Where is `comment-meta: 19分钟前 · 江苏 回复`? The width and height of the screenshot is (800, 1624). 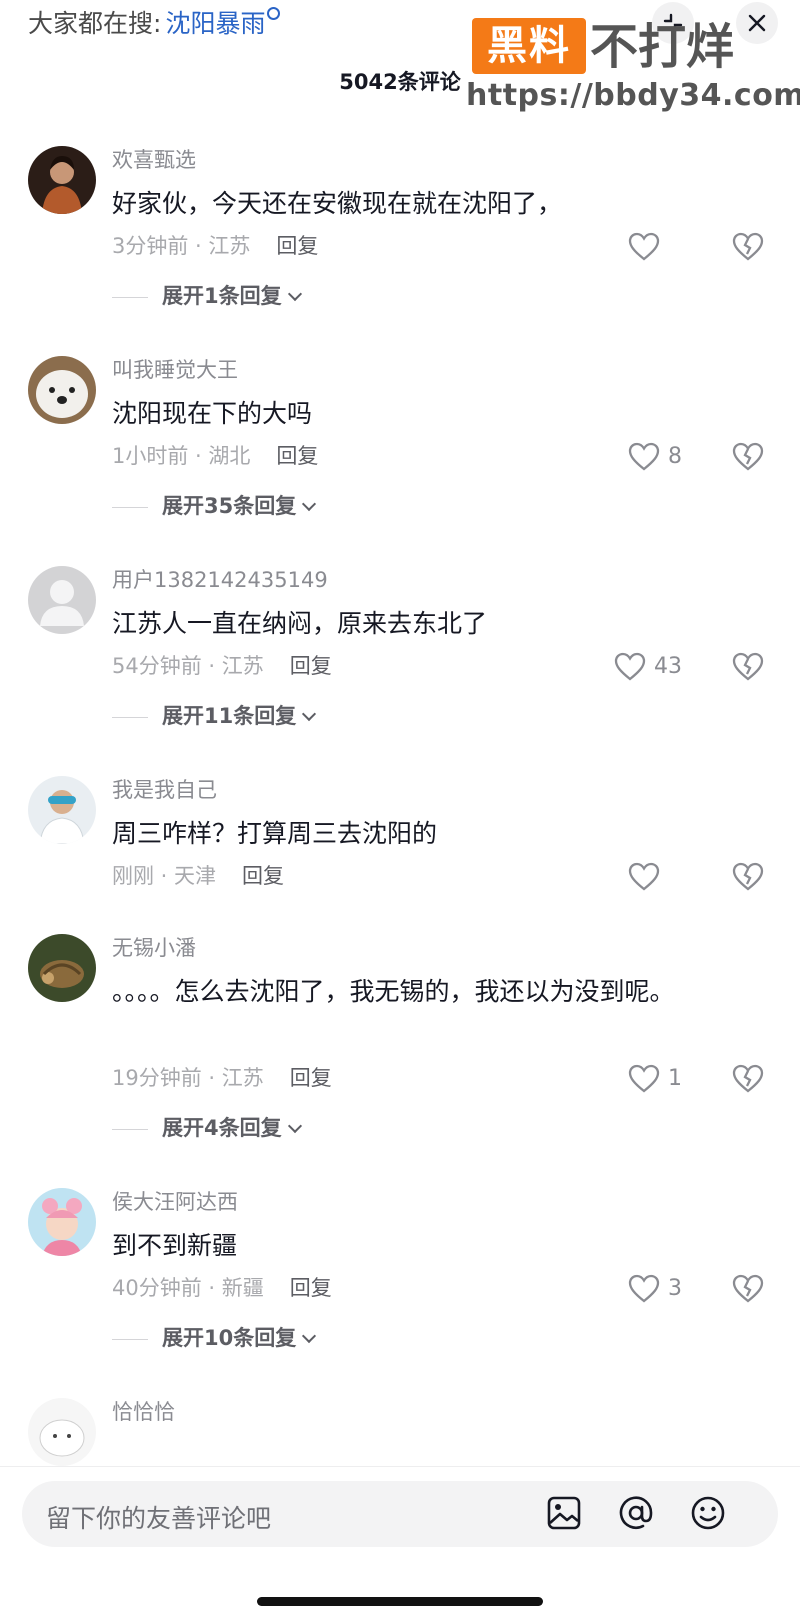 comment-meta: 19分钟前 · 江苏 回复 is located at coordinates (222, 1077).